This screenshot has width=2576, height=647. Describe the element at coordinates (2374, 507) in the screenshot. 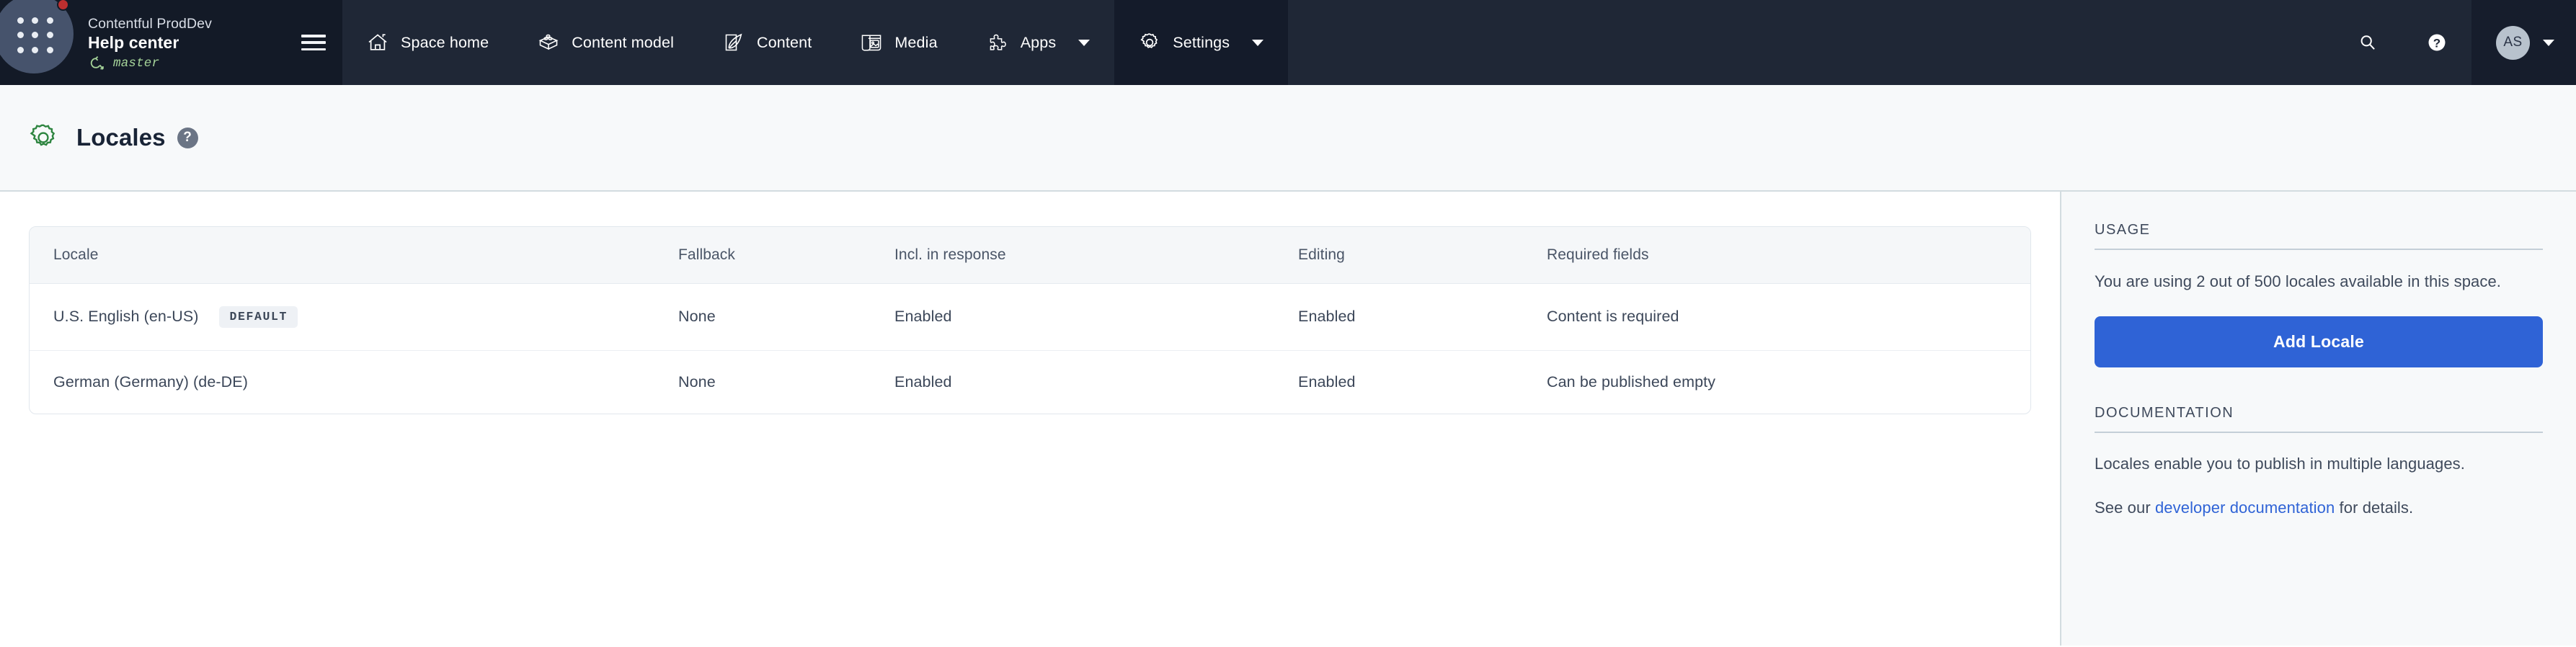

I see `link-suffix: for details.` at that location.